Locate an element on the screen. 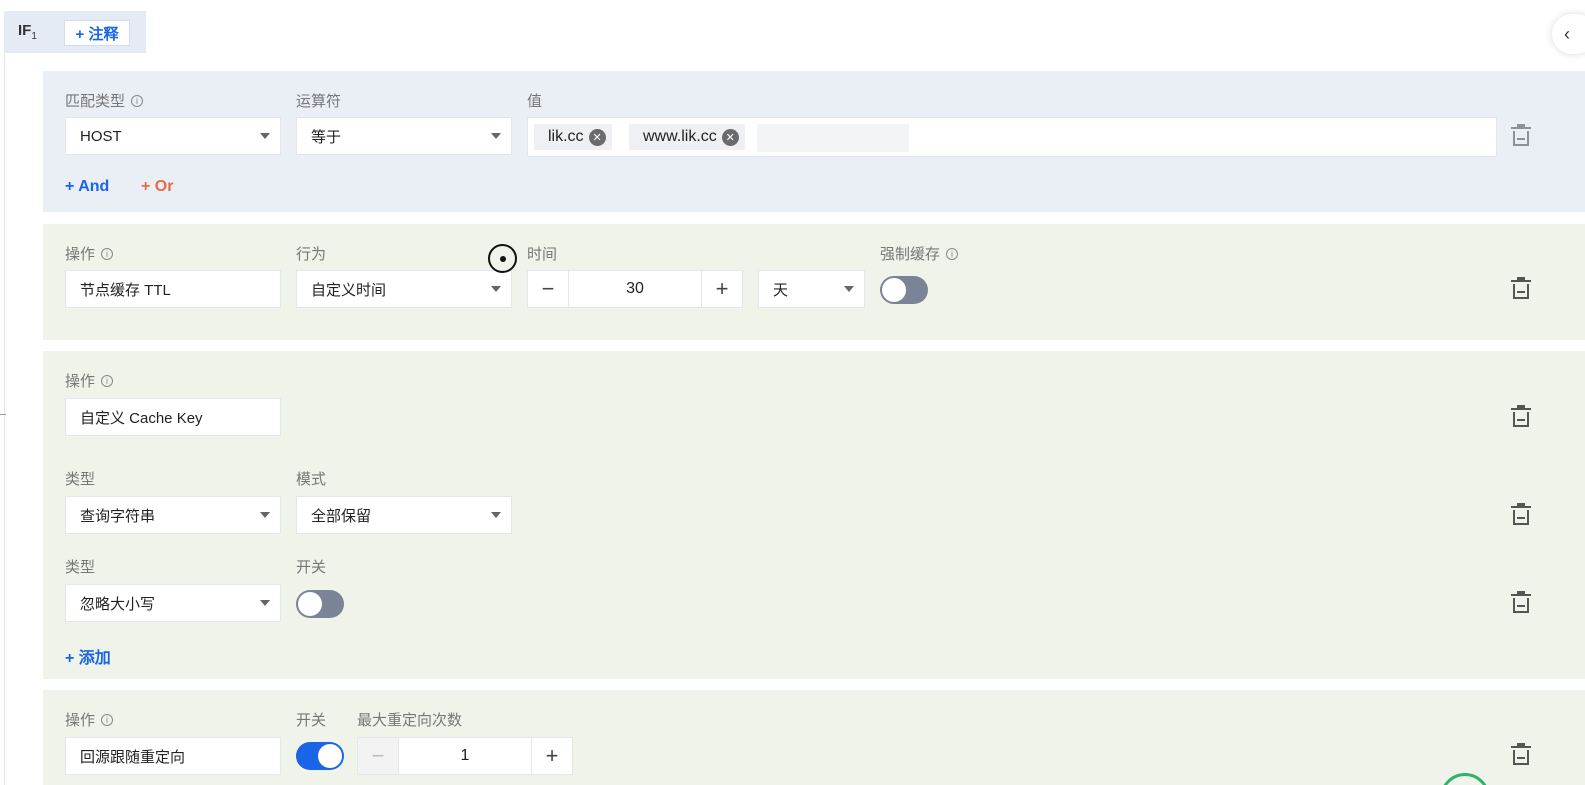  match-type-label: 匹配类型 i is located at coordinates (104, 100).